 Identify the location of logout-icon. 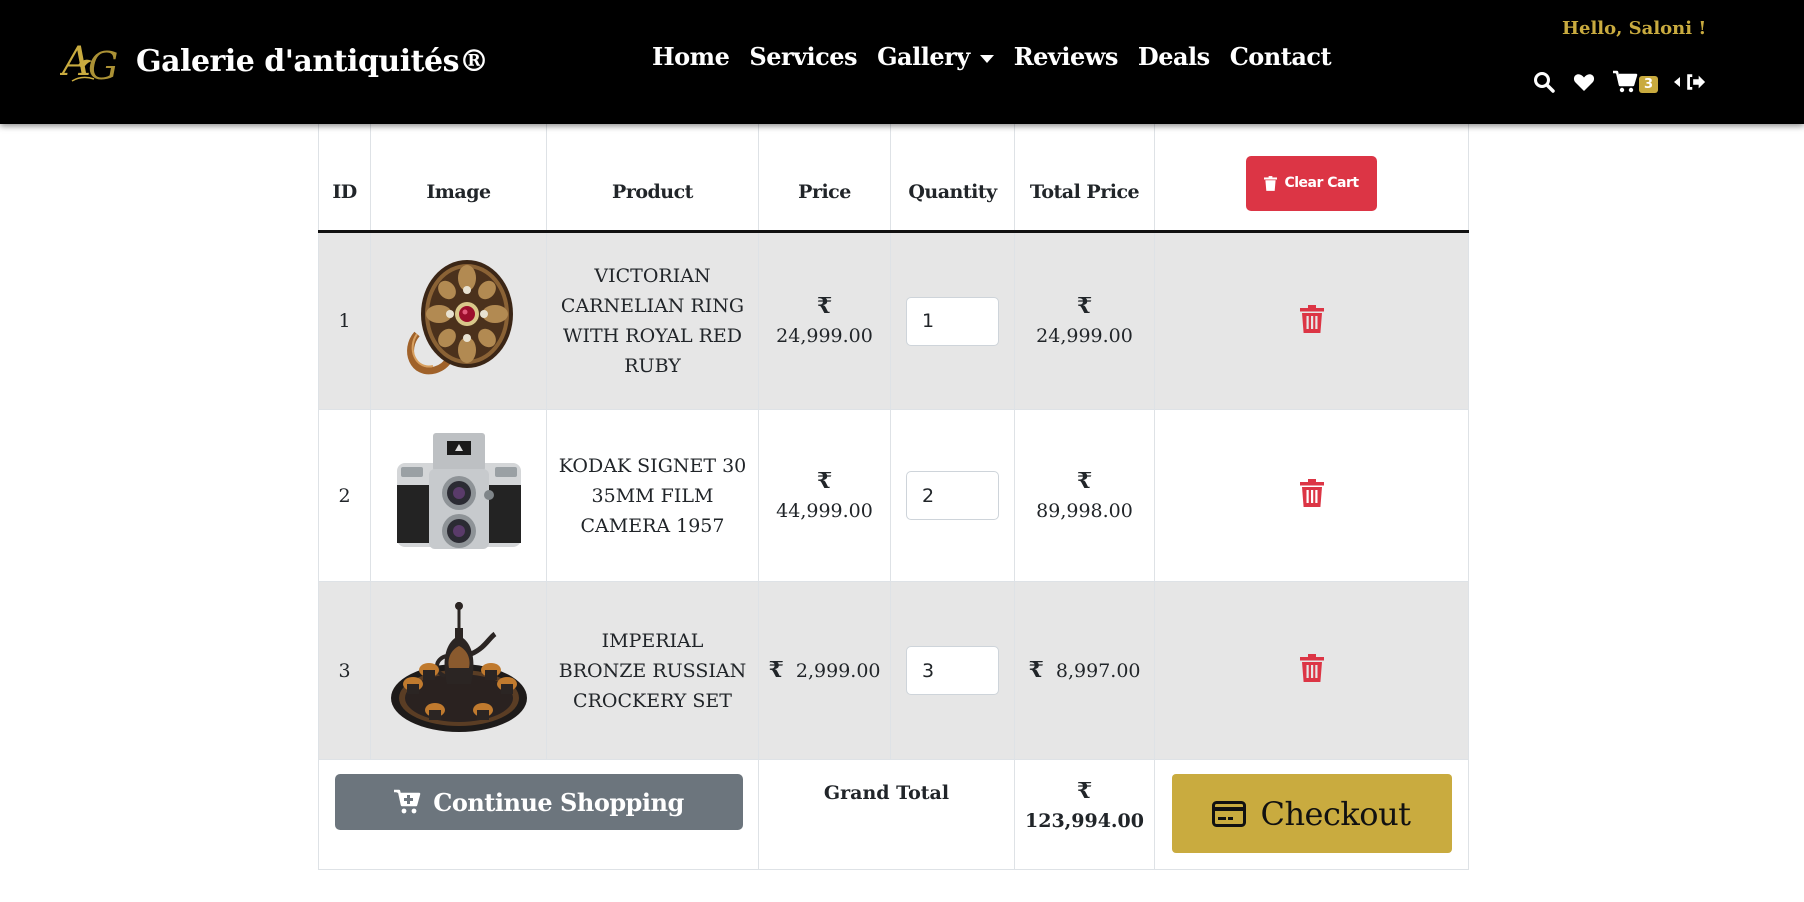
(1695, 82).